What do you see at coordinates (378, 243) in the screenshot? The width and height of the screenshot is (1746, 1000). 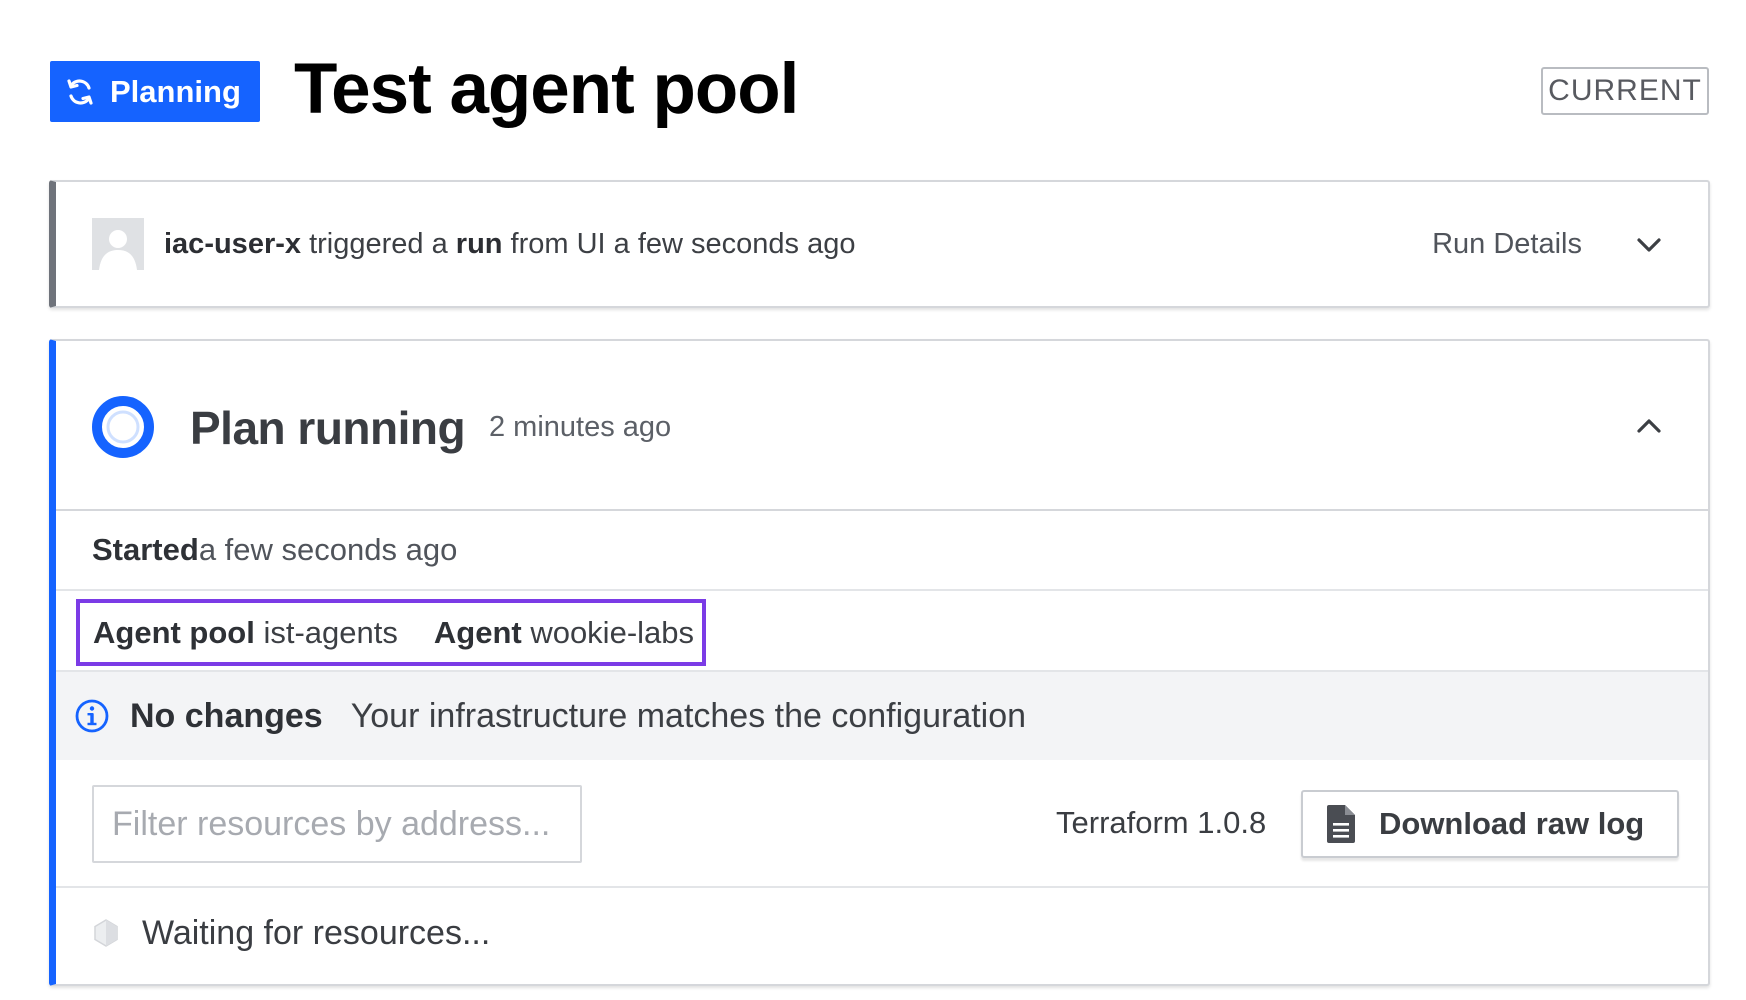 I see `trigger-verb: triggered a` at bounding box center [378, 243].